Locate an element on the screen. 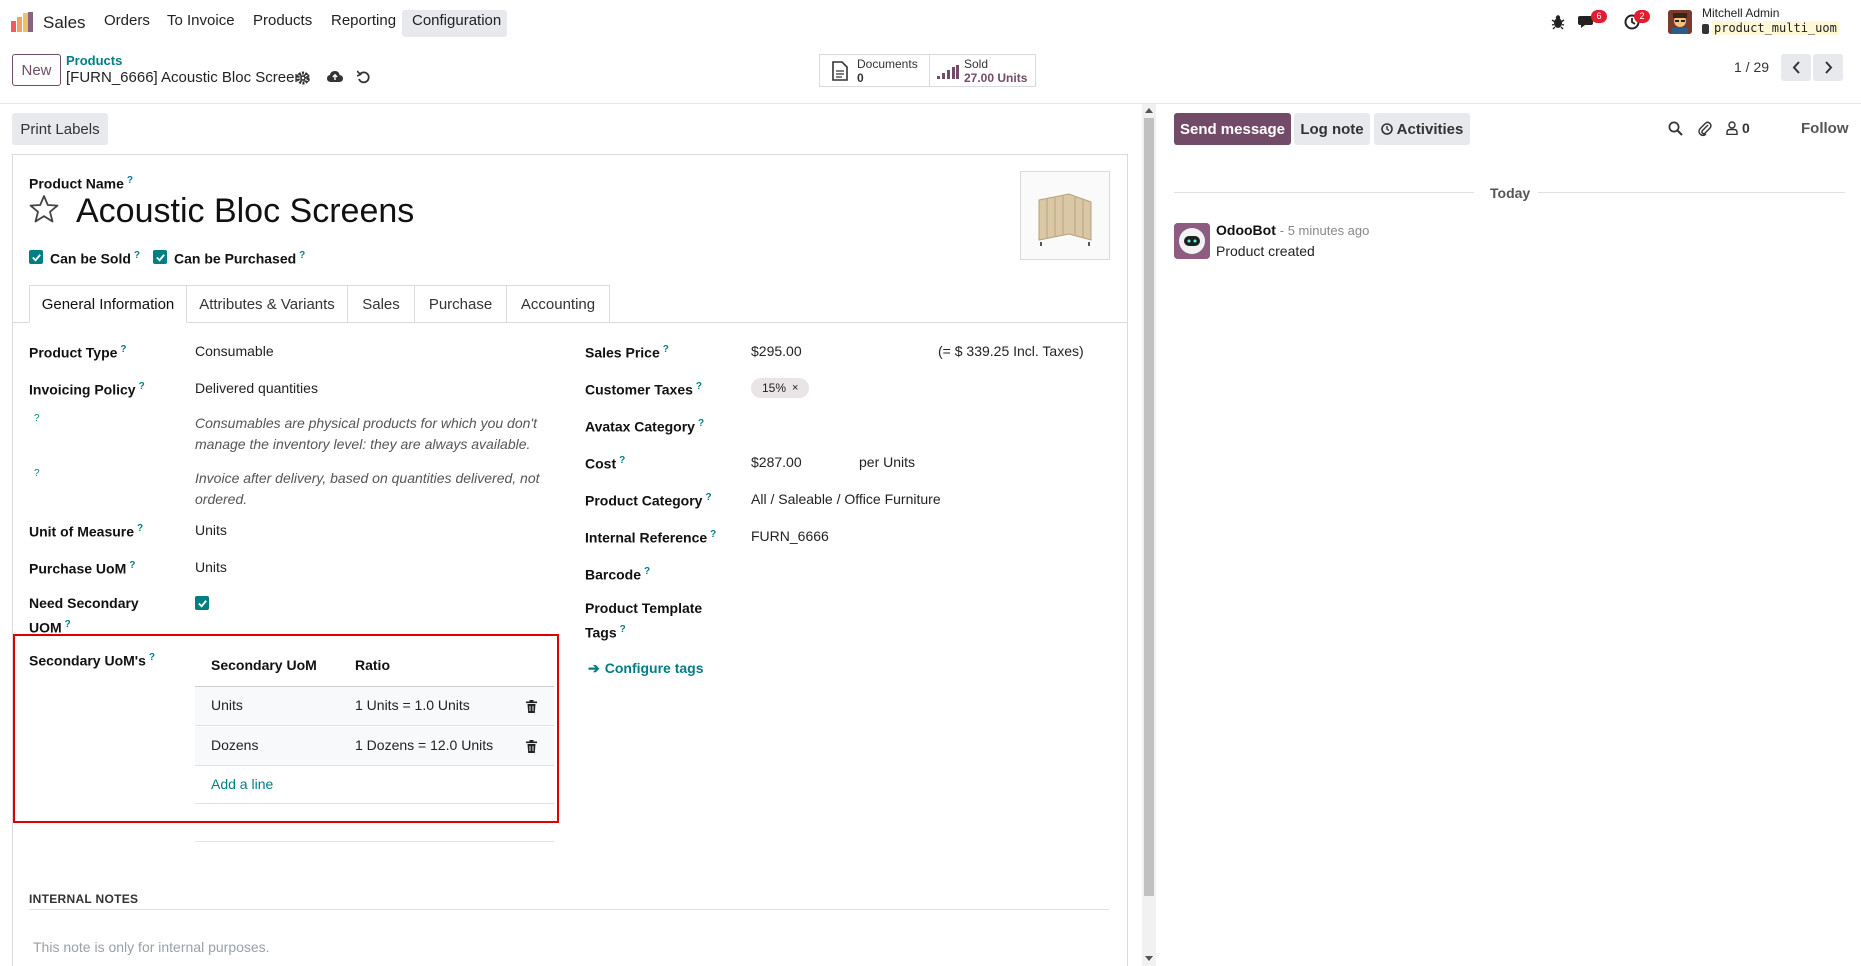 The image size is (1861, 966). nav-reporting: Reporting is located at coordinates (363, 20).